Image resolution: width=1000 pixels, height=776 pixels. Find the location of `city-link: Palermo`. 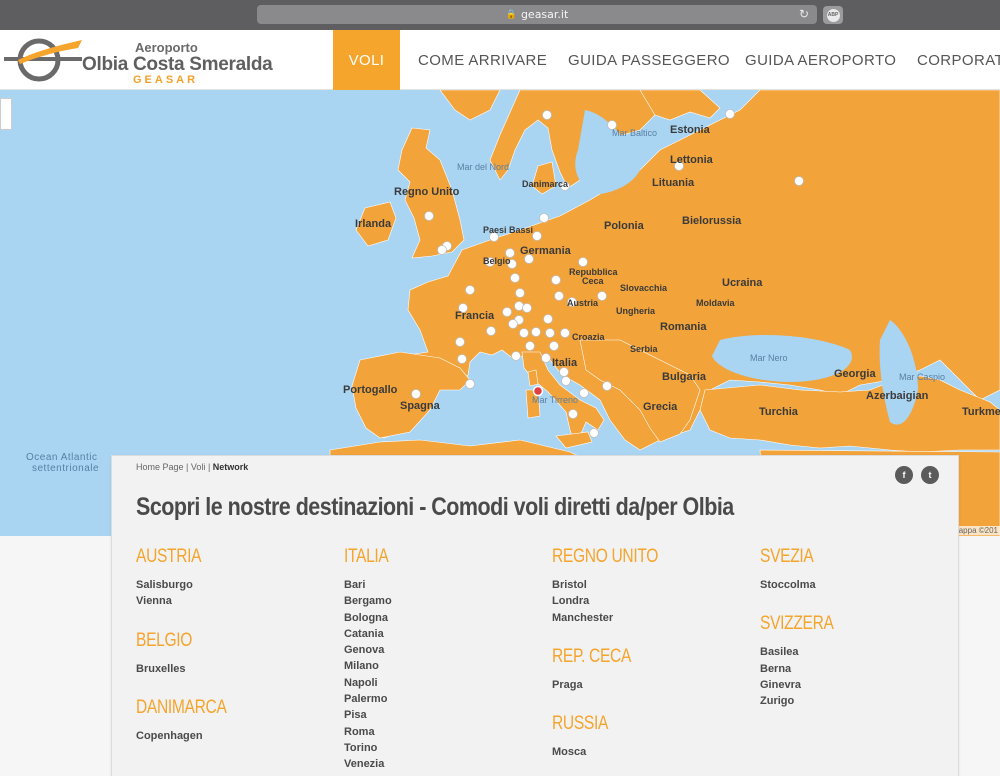

city-link: Palermo is located at coordinates (444, 699).